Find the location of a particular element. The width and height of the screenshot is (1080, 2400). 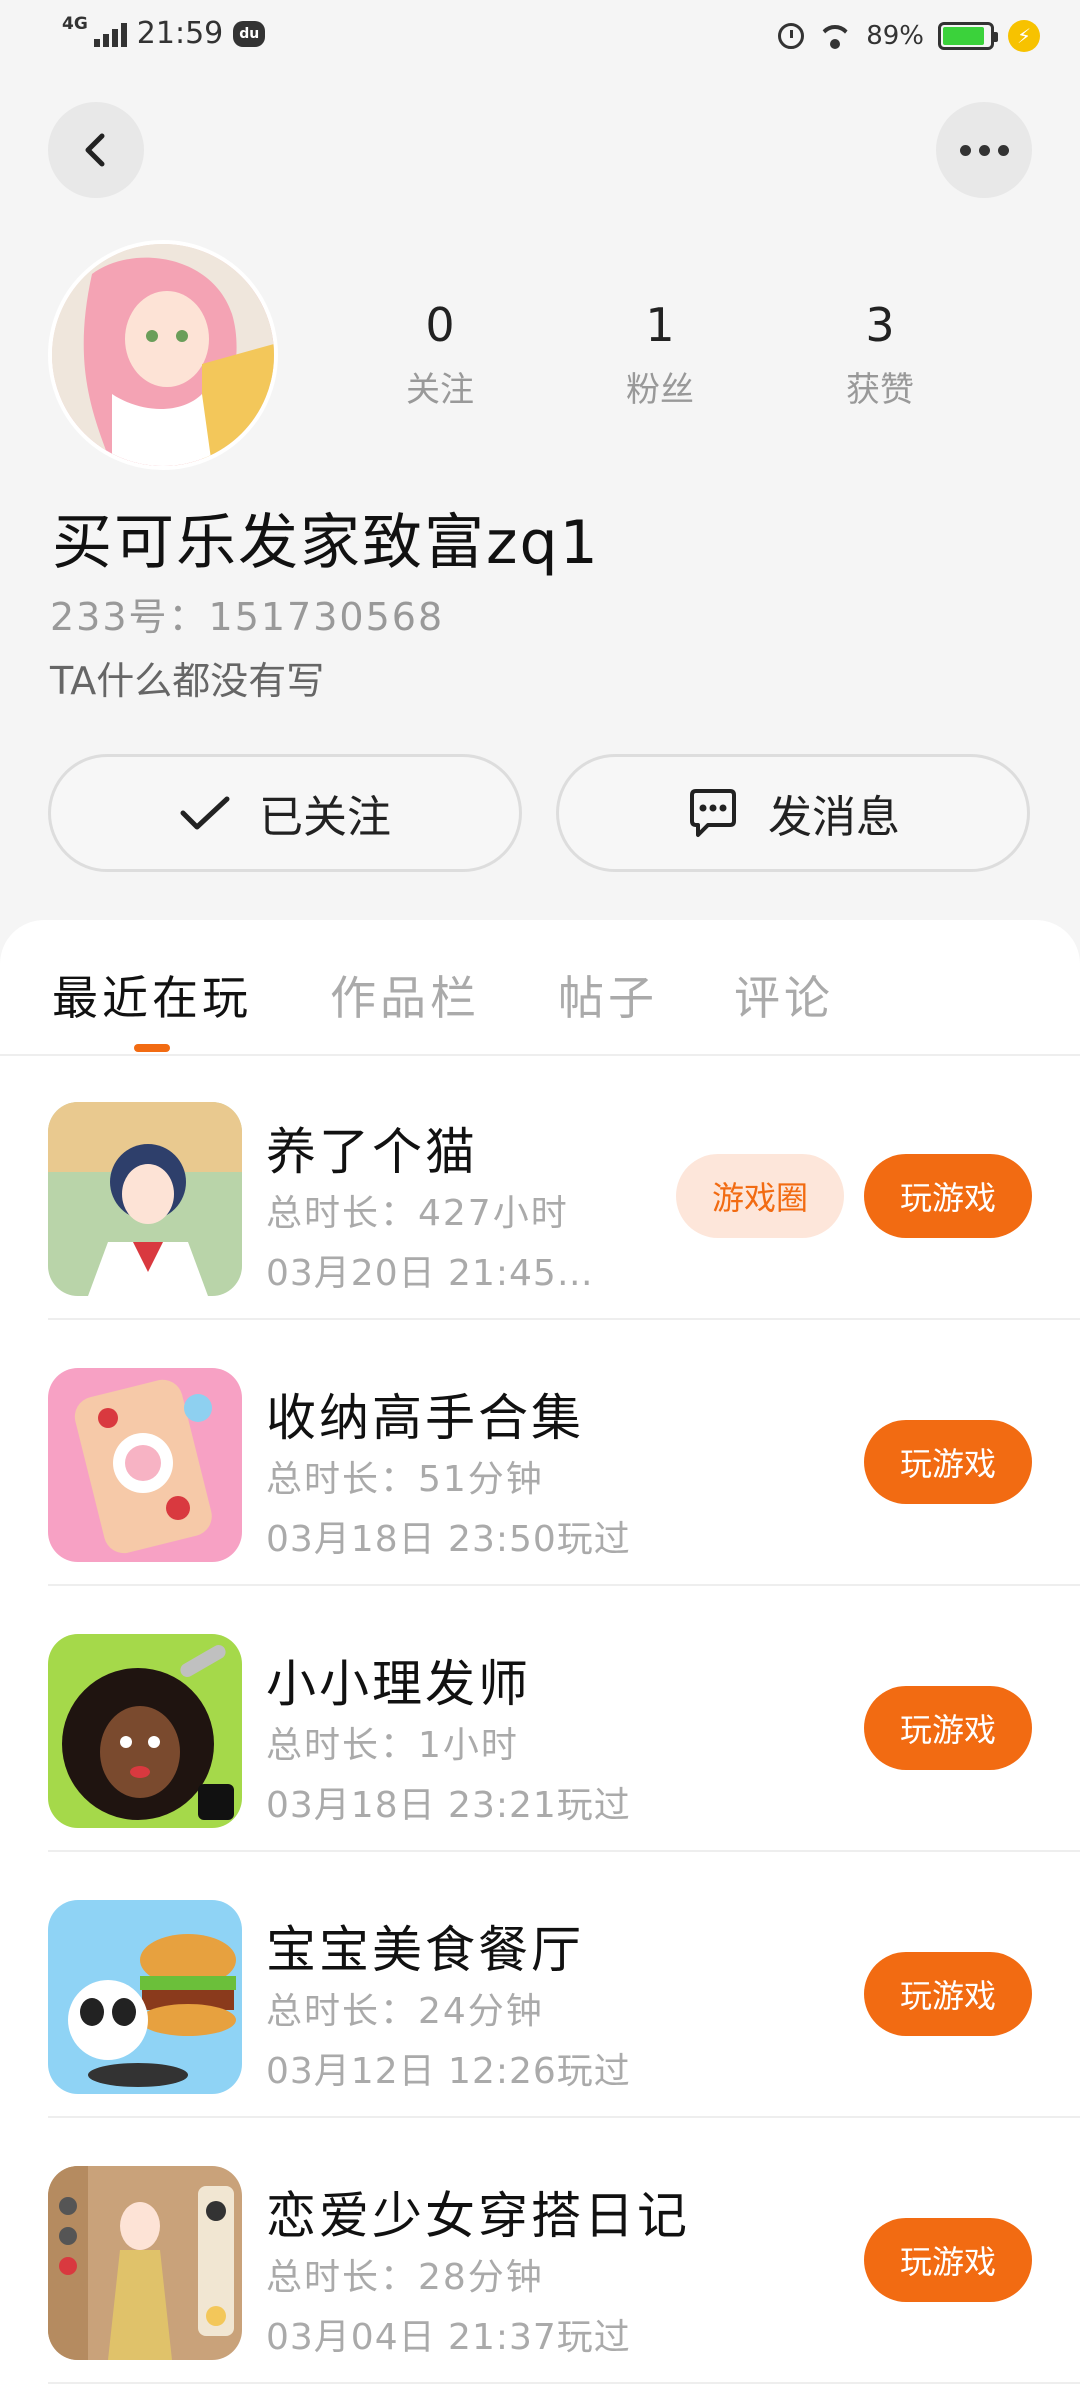

charging-icon: ⚡ is located at coordinates (1024, 36).